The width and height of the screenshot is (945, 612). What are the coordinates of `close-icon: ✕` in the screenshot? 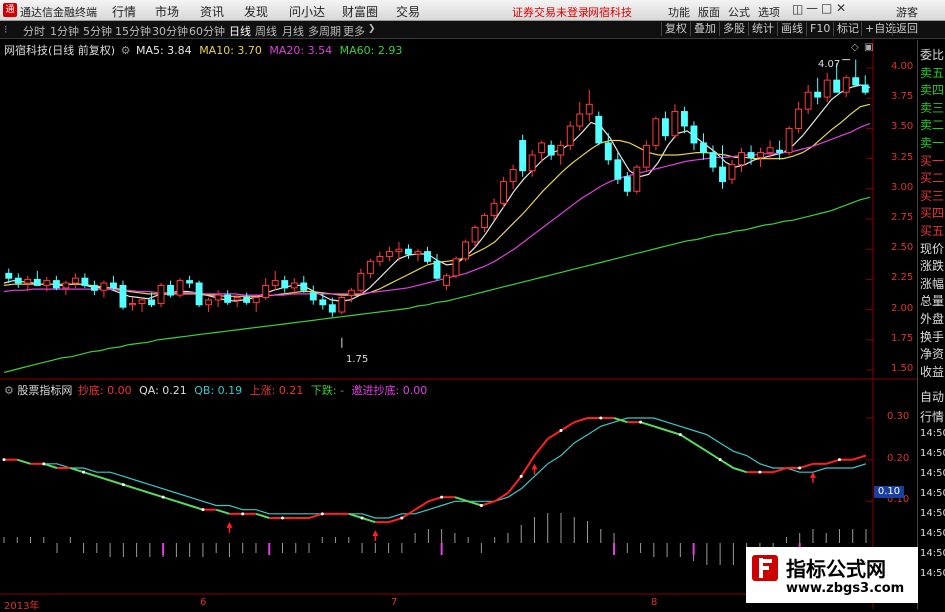 It's located at (841, 8).